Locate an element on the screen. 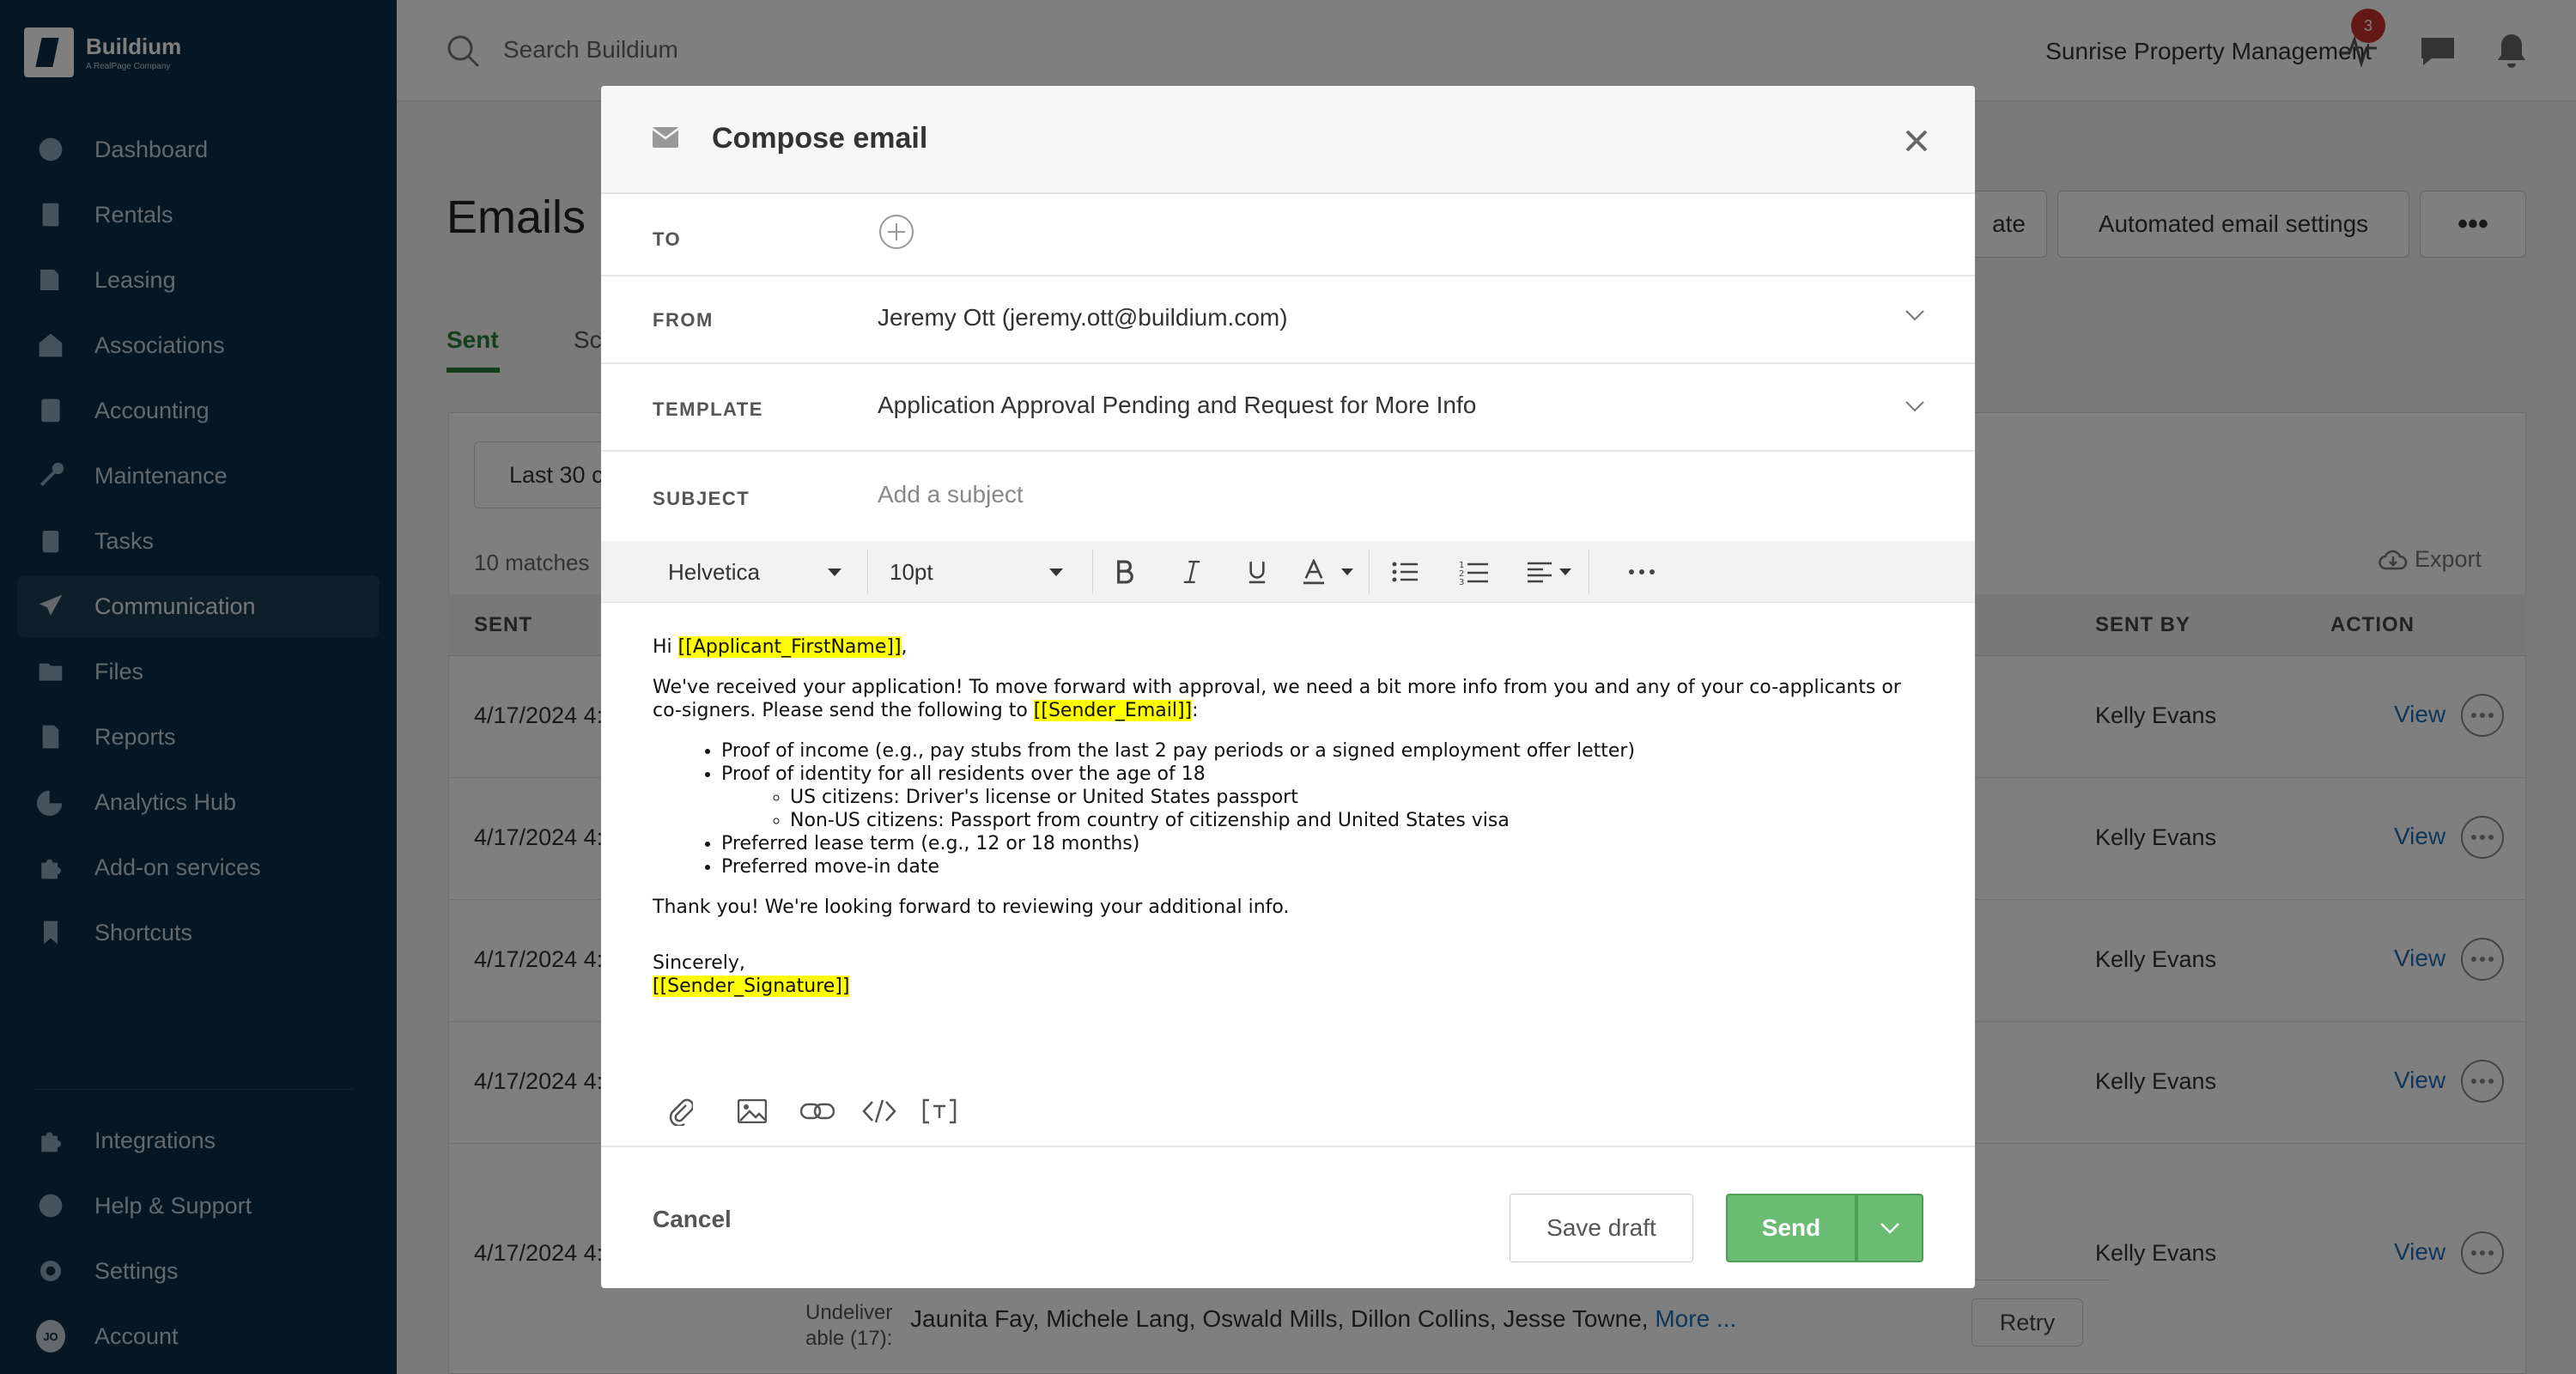  template-label: TEMPLATE is located at coordinates (708, 409).